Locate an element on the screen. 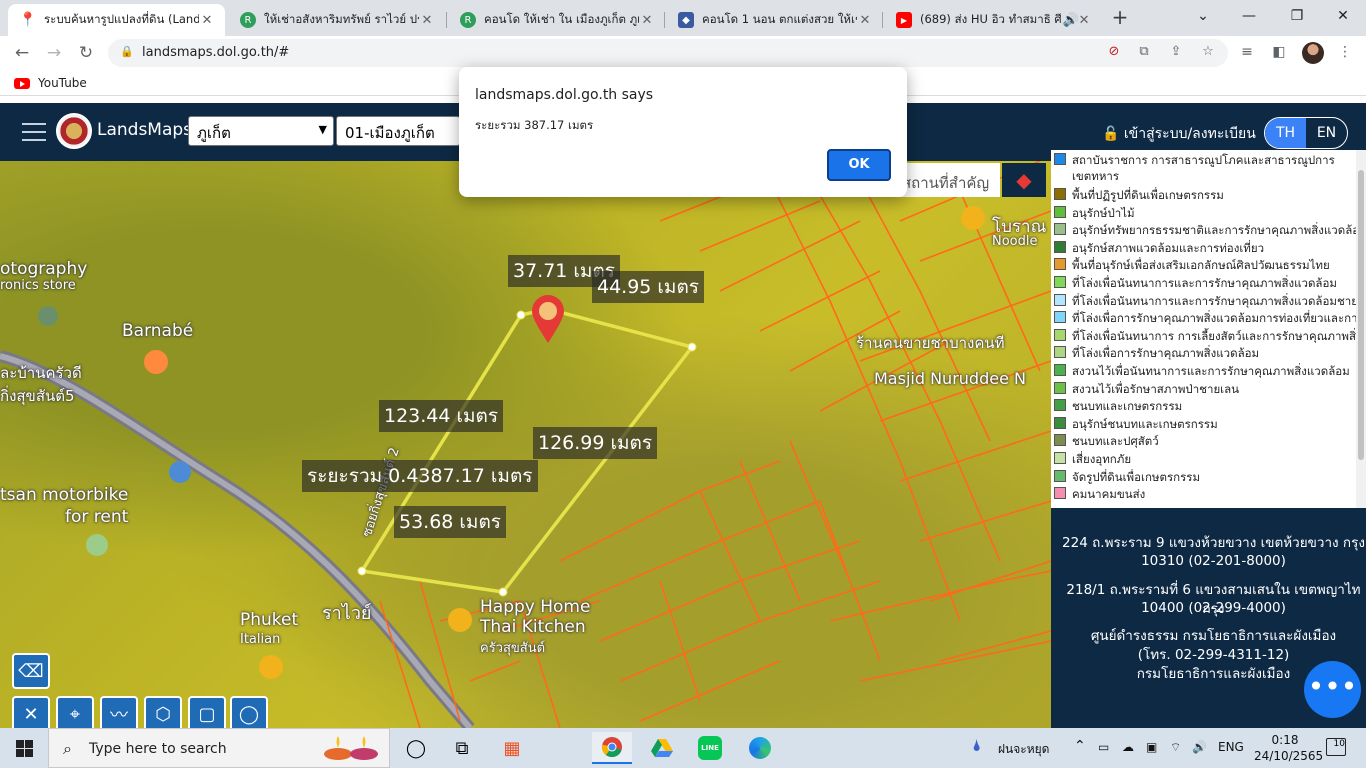 The width and height of the screenshot is (1366, 768). legend-scrollbar is located at coordinates (1361, 329).